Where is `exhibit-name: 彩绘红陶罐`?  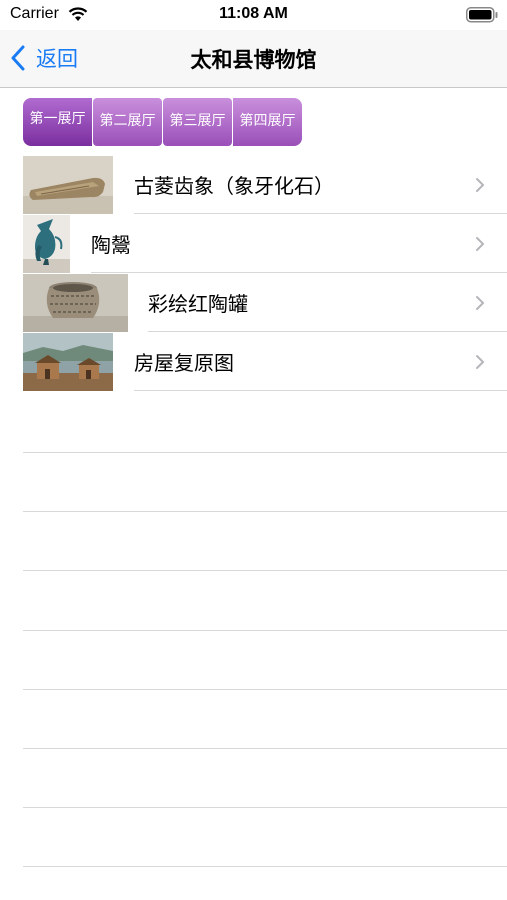
exhibit-name: 彩绘红陶罐 is located at coordinates (198, 304).